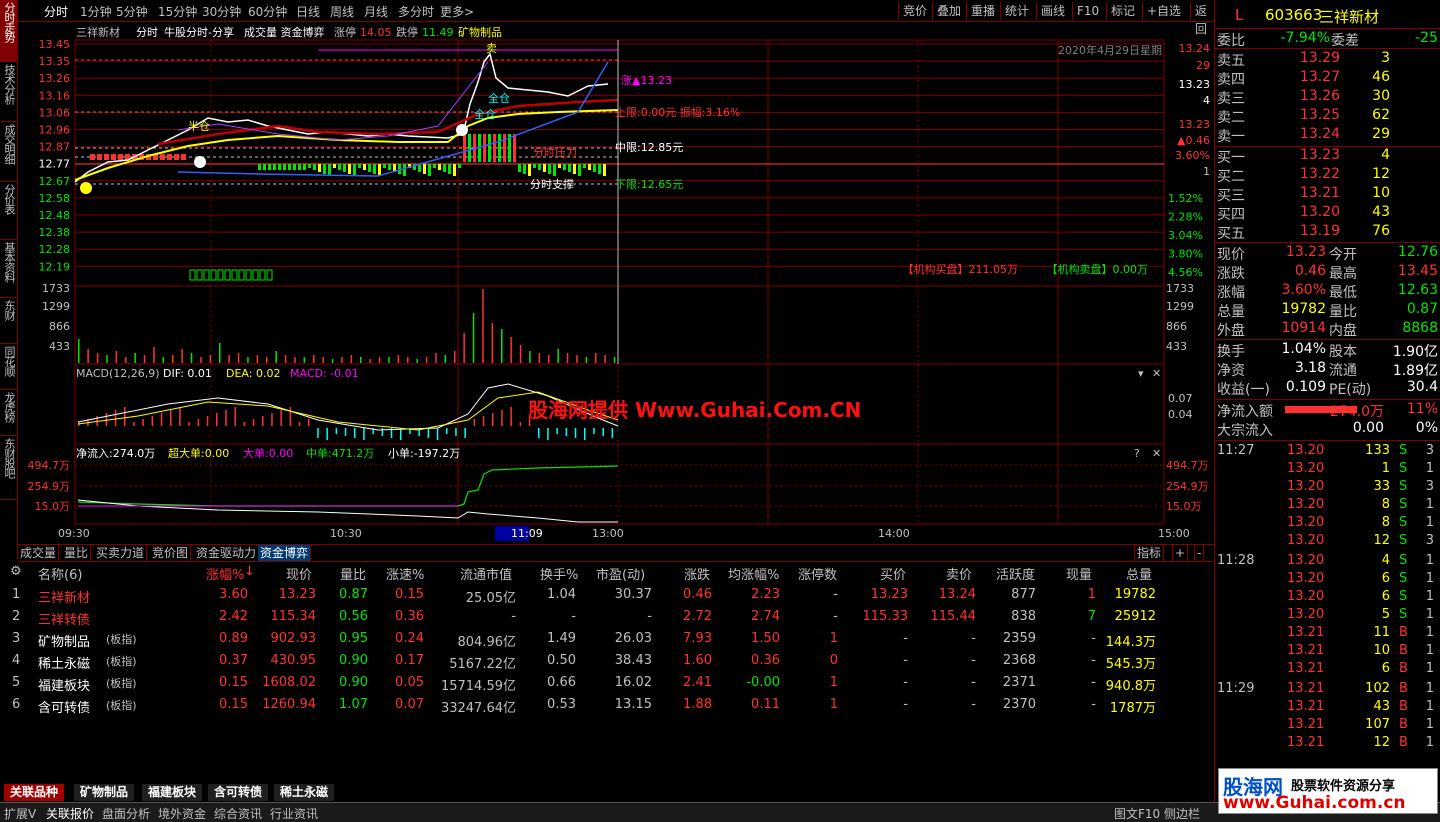 The width and height of the screenshot is (1440, 822). What do you see at coordinates (342, 11) in the screenshot?
I see `period-tab-7: 周线` at bounding box center [342, 11].